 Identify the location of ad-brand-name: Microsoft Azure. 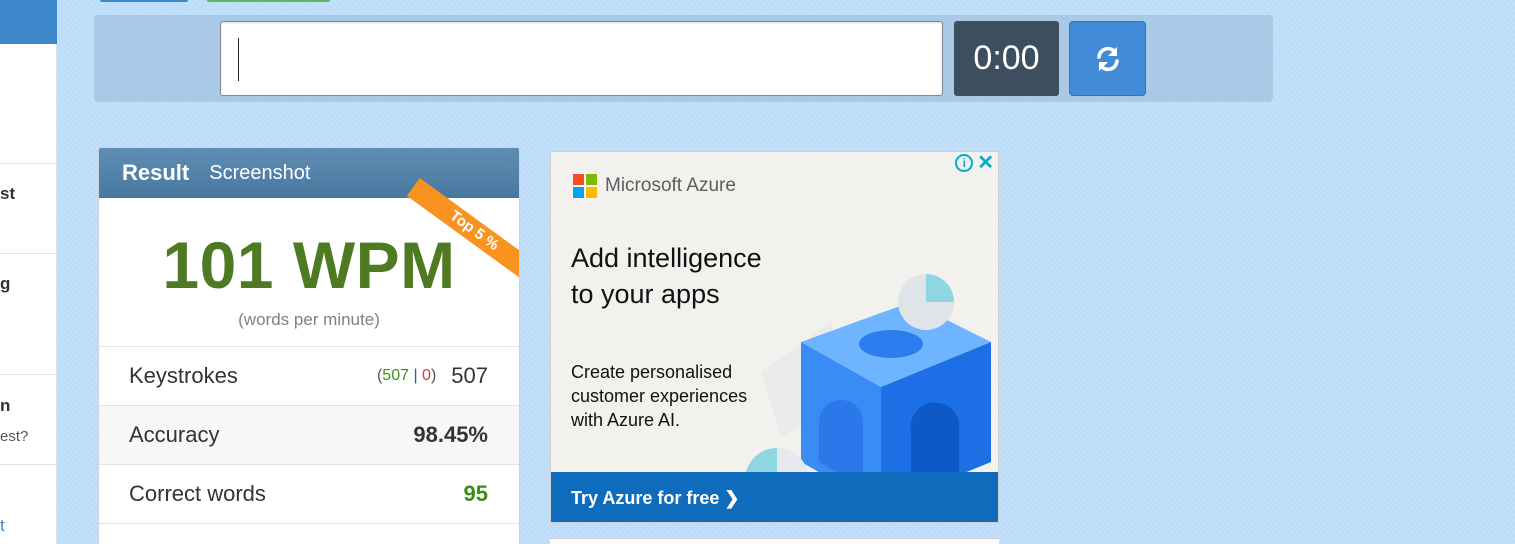
(670, 185).